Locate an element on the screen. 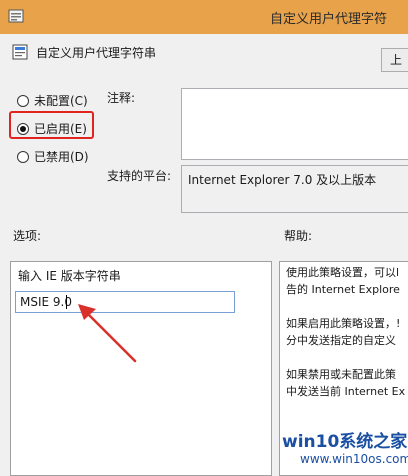 This screenshot has height=476, width=408. radio-not-configured: 未配置(C) is located at coordinates (52, 100).